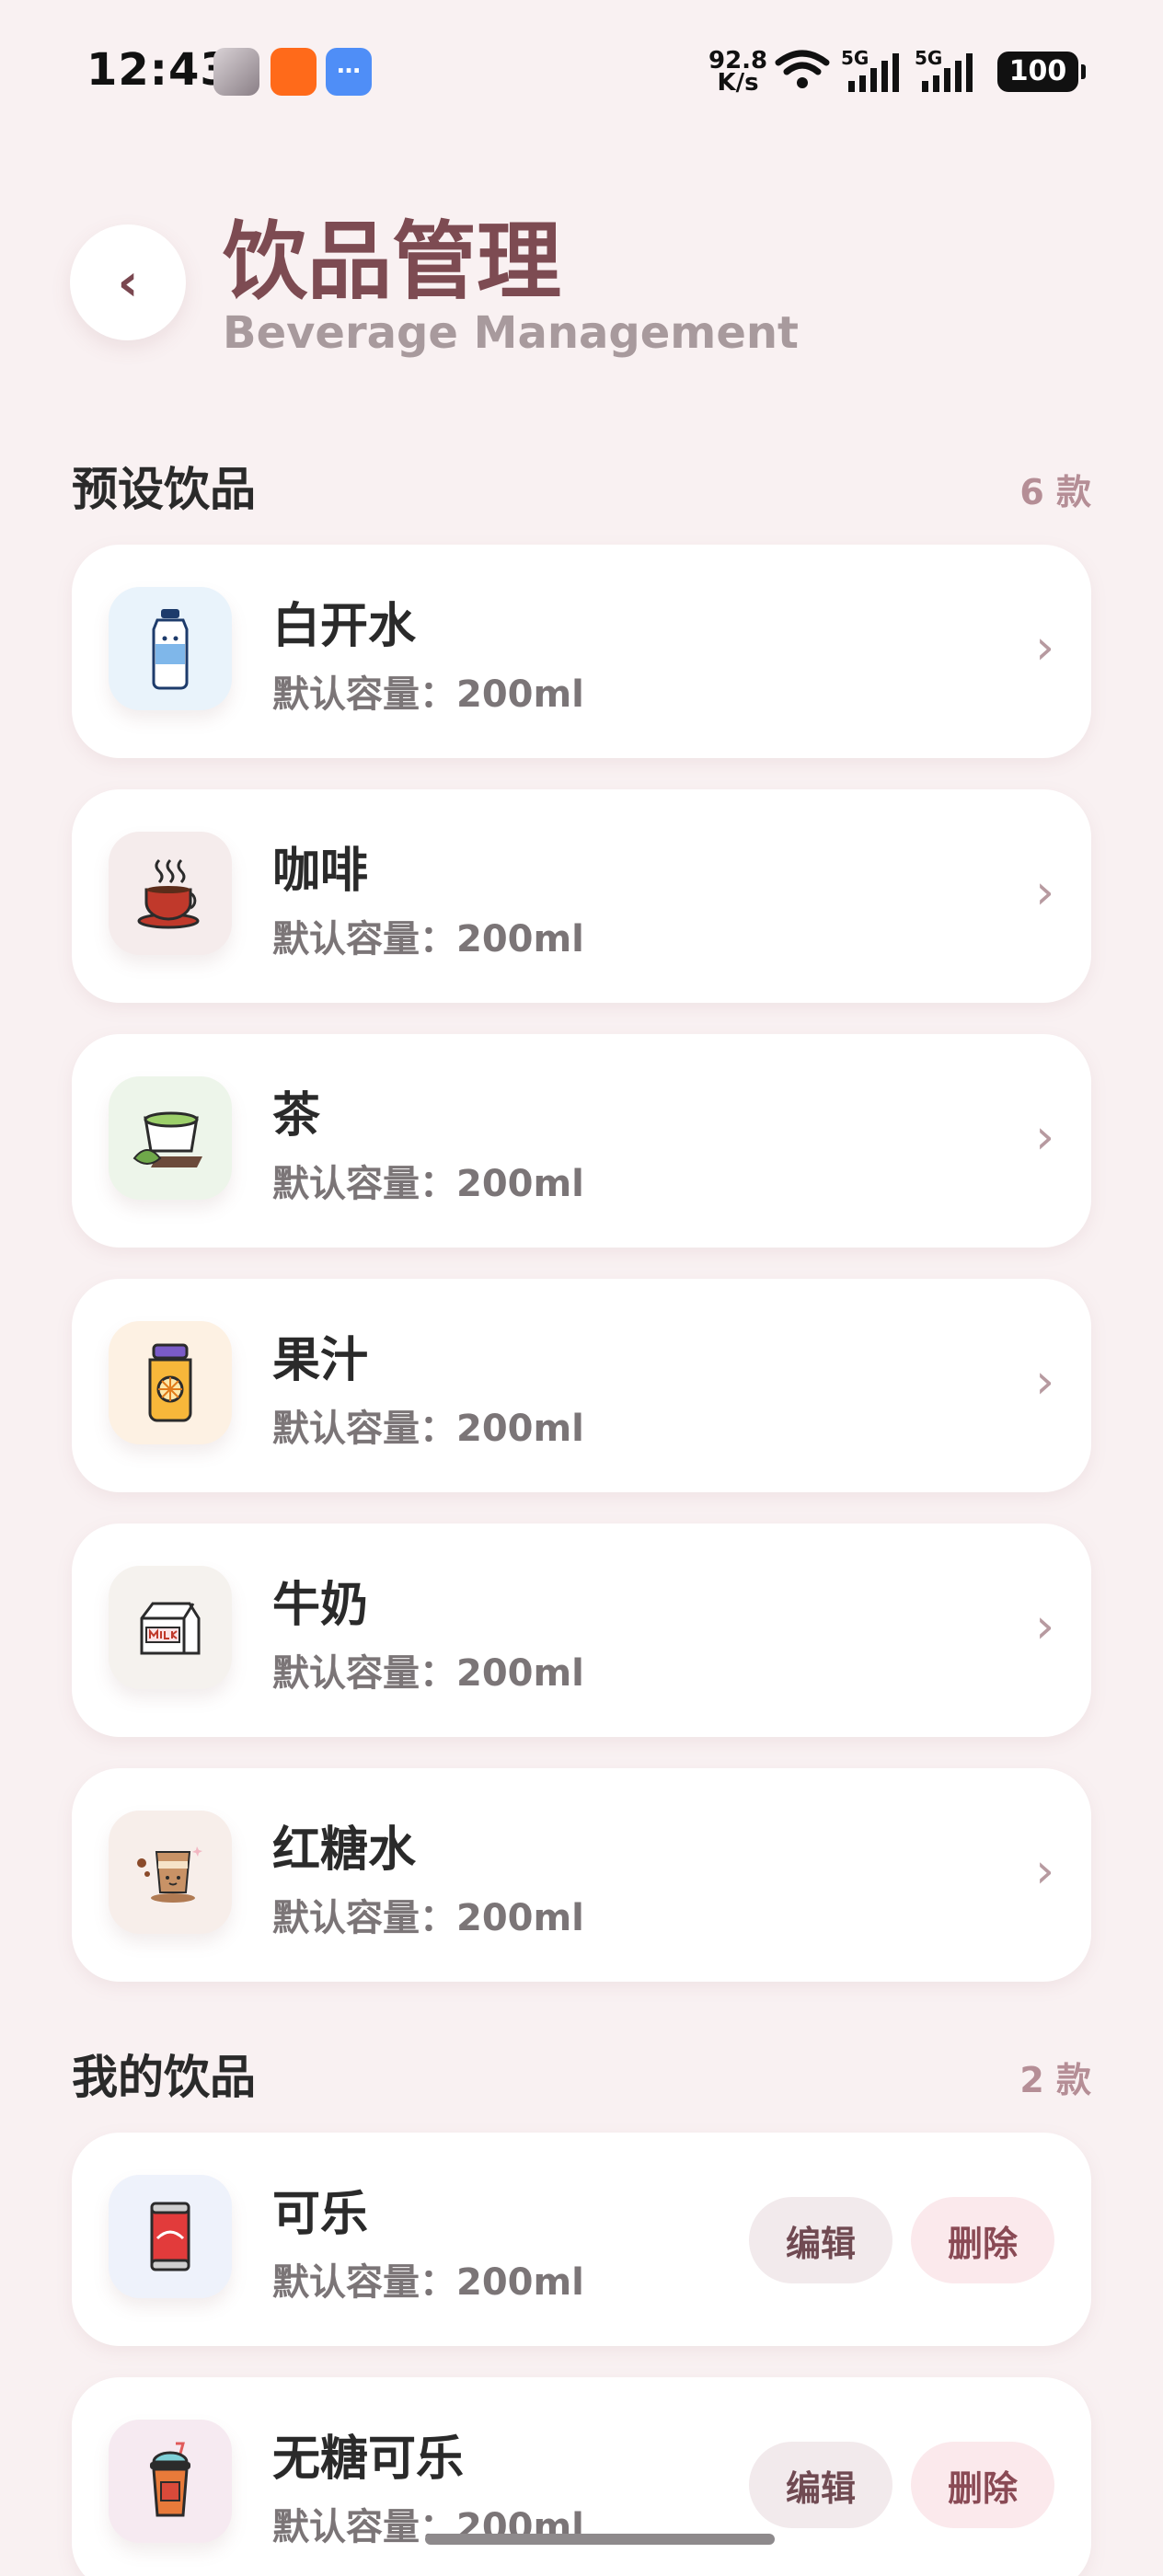  Describe the element at coordinates (392, 262) in the screenshot. I see `page-title: 饮品管理` at that location.